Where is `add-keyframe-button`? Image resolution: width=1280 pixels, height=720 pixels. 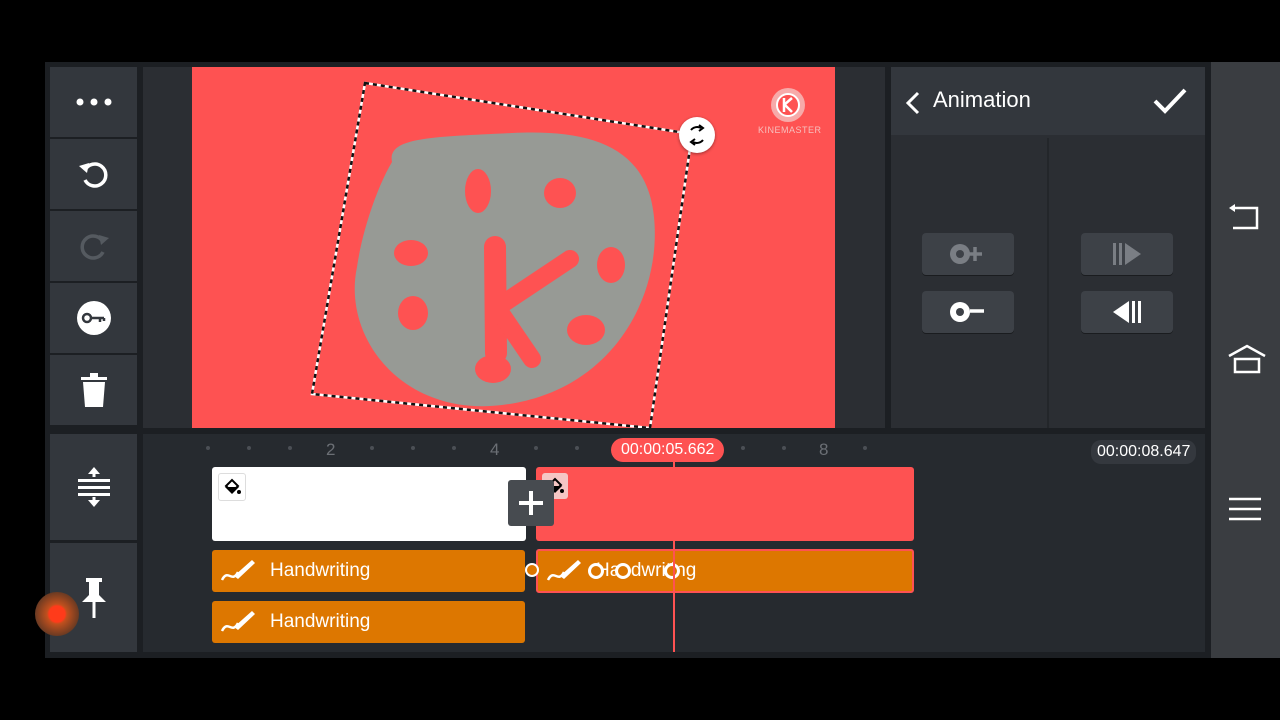
add-keyframe-button is located at coordinates (968, 254).